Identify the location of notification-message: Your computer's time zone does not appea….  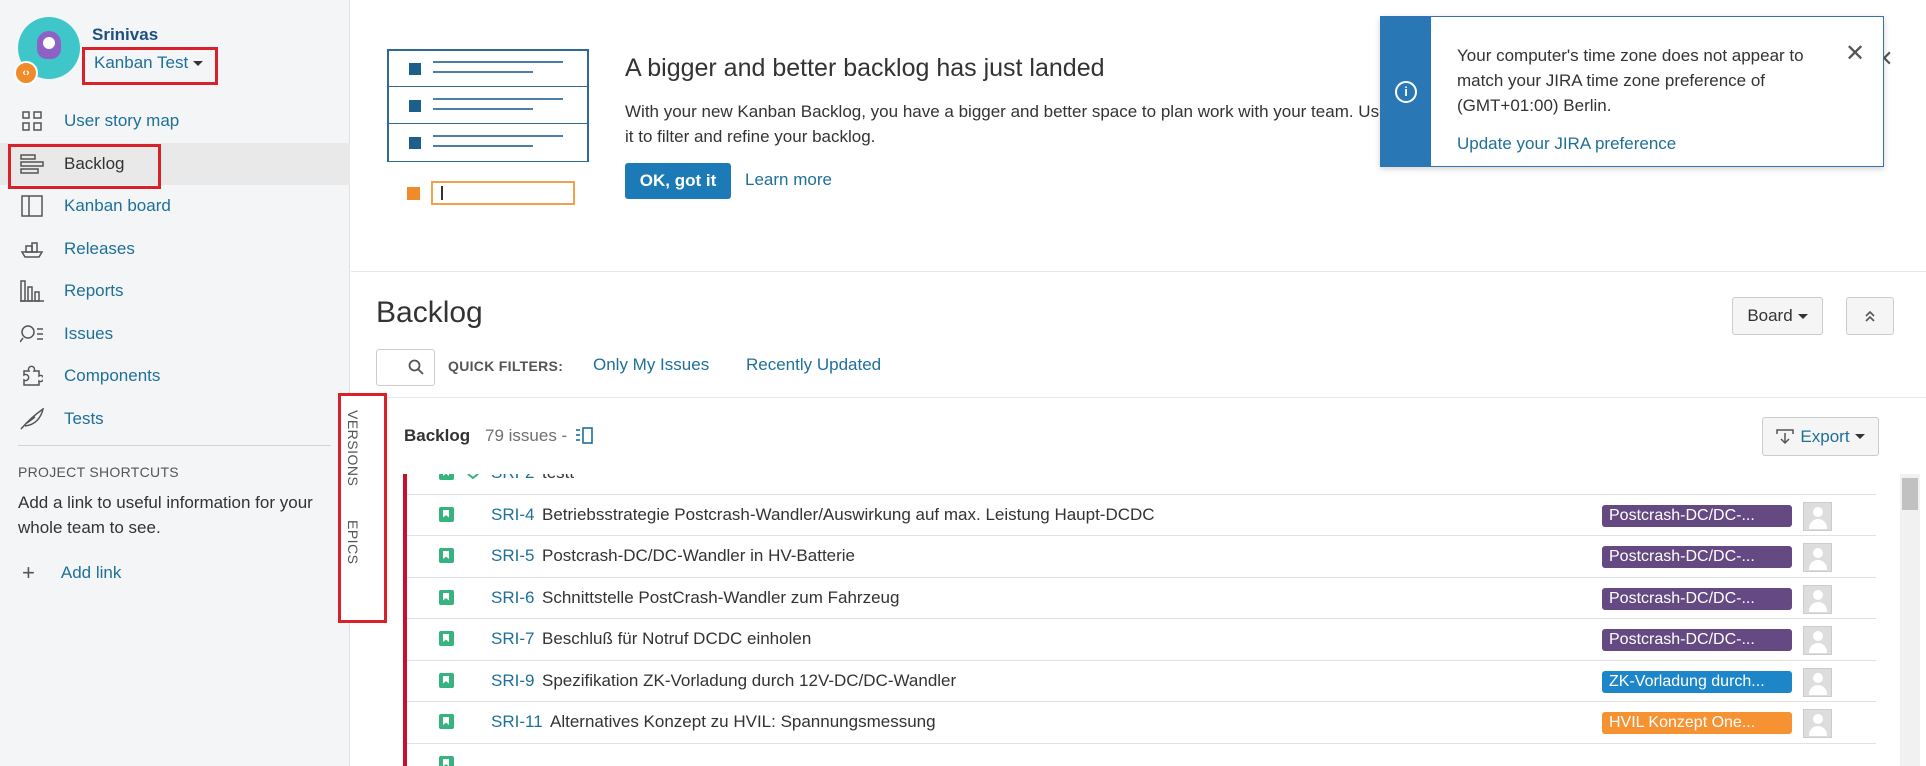
(1630, 80).